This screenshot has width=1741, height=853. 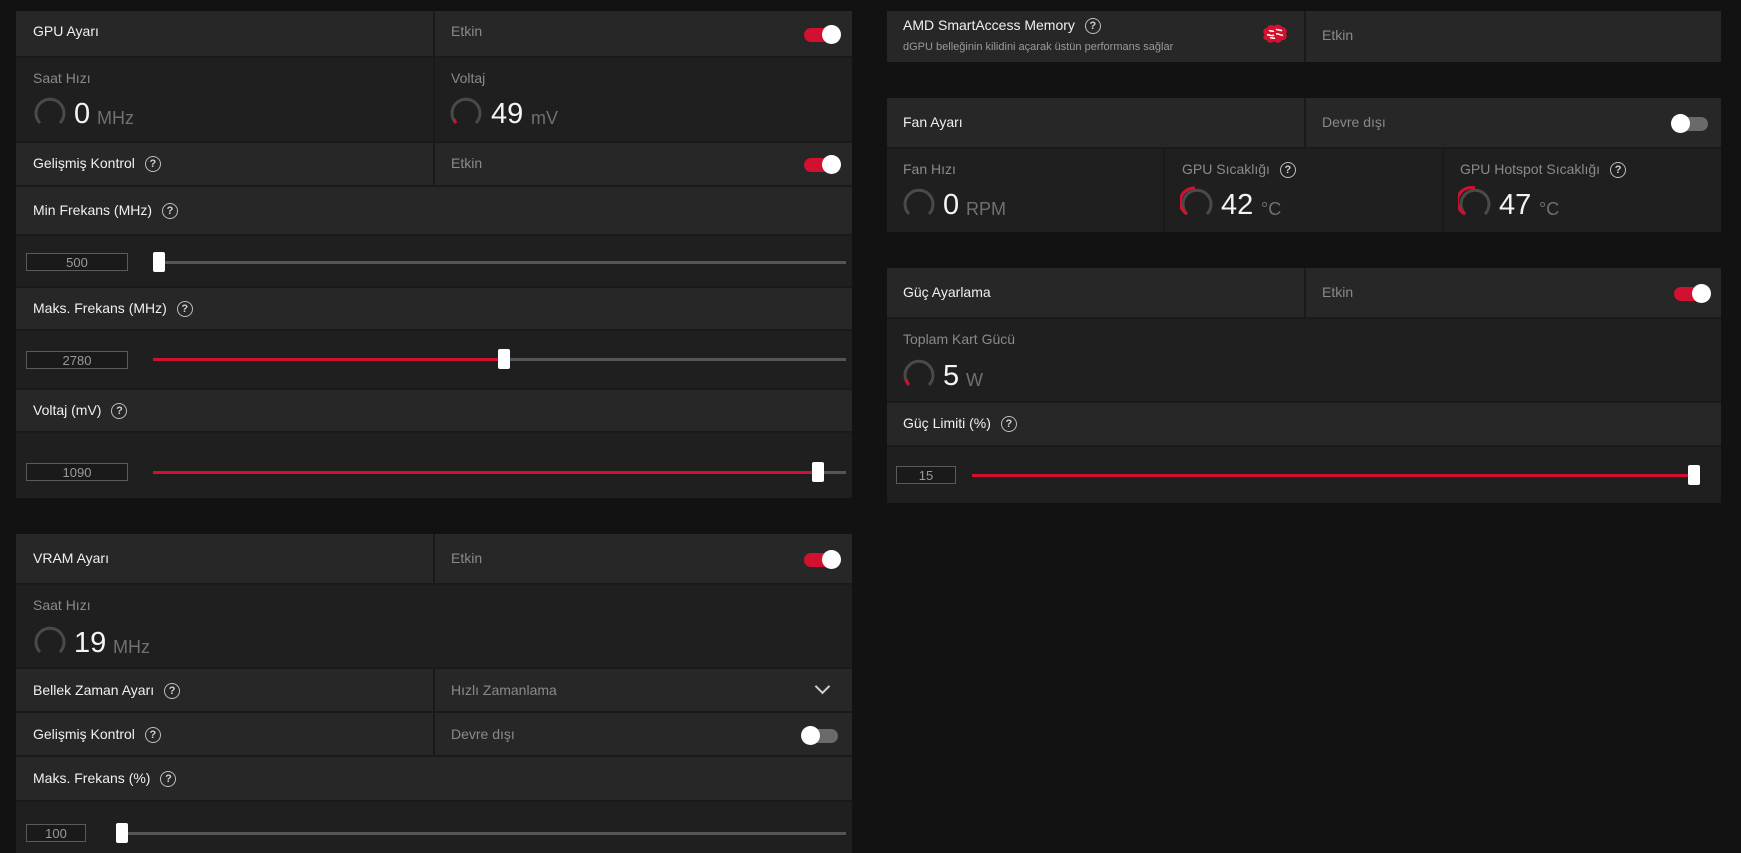 What do you see at coordinates (1336, 475) in the screenshot?
I see `power-limit-slider` at bounding box center [1336, 475].